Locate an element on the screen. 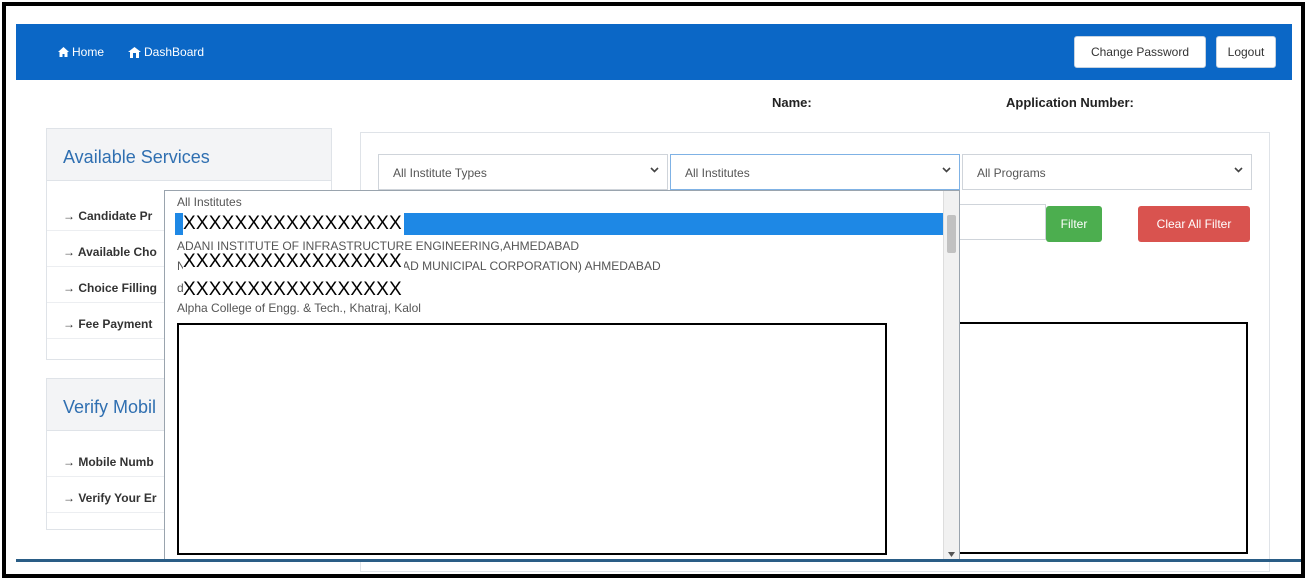  dropdown-option-all-institutes: All Institutes is located at coordinates (209, 202).